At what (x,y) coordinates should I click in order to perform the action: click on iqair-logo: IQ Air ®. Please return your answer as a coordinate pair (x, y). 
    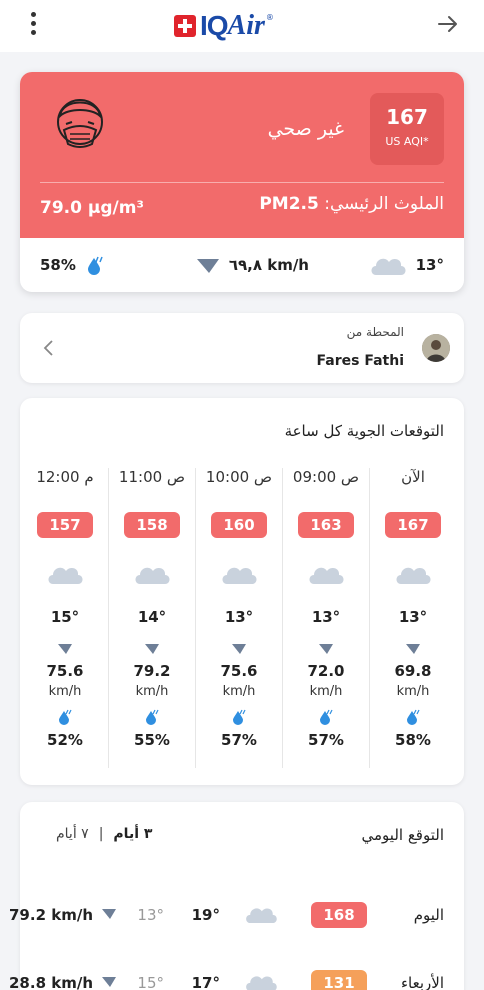
    Looking at the image, I should click on (224, 26).